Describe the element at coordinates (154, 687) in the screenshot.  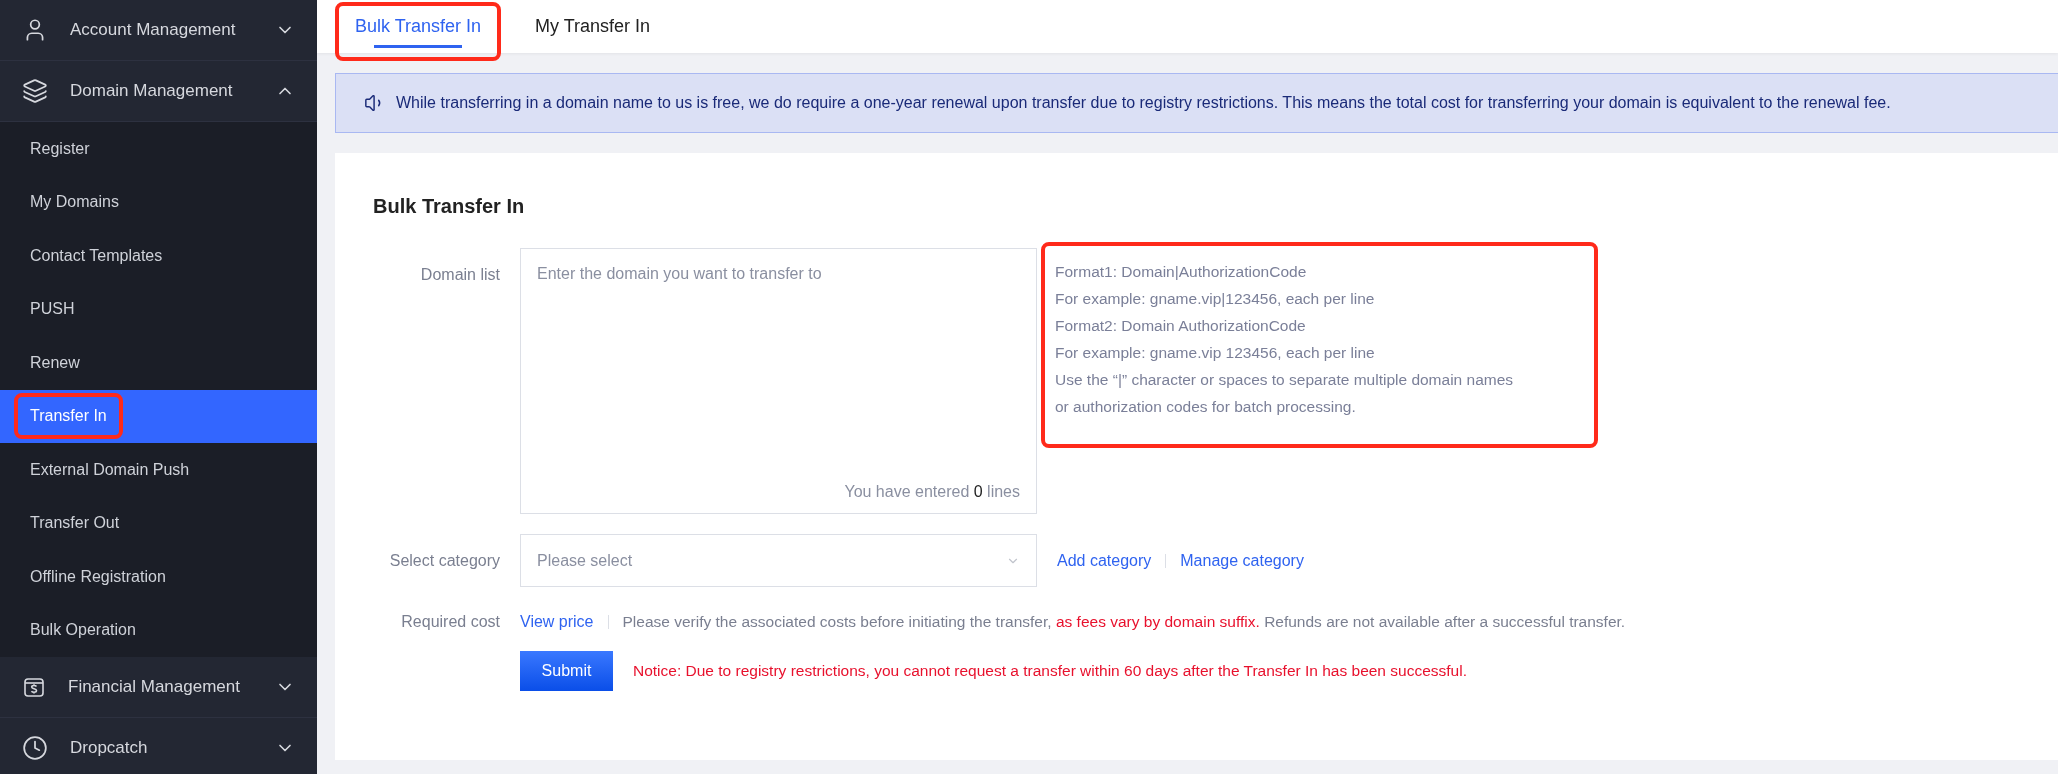
I see `sidebar-group-label: Financial Management` at that location.